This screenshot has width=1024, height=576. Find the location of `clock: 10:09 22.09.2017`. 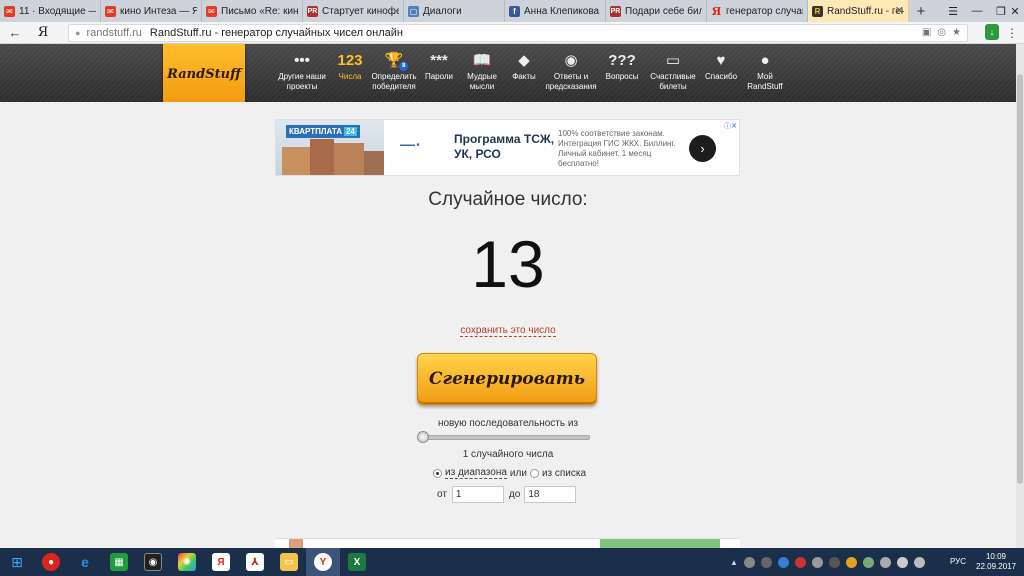

clock: 10:09 22.09.2017 is located at coordinates (996, 562).